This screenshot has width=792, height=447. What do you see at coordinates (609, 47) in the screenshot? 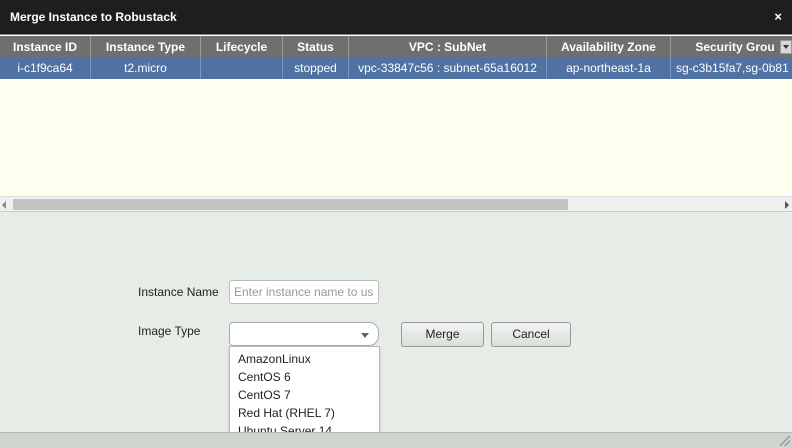
I see `column-header-availability-zone: Availability Zone` at bounding box center [609, 47].